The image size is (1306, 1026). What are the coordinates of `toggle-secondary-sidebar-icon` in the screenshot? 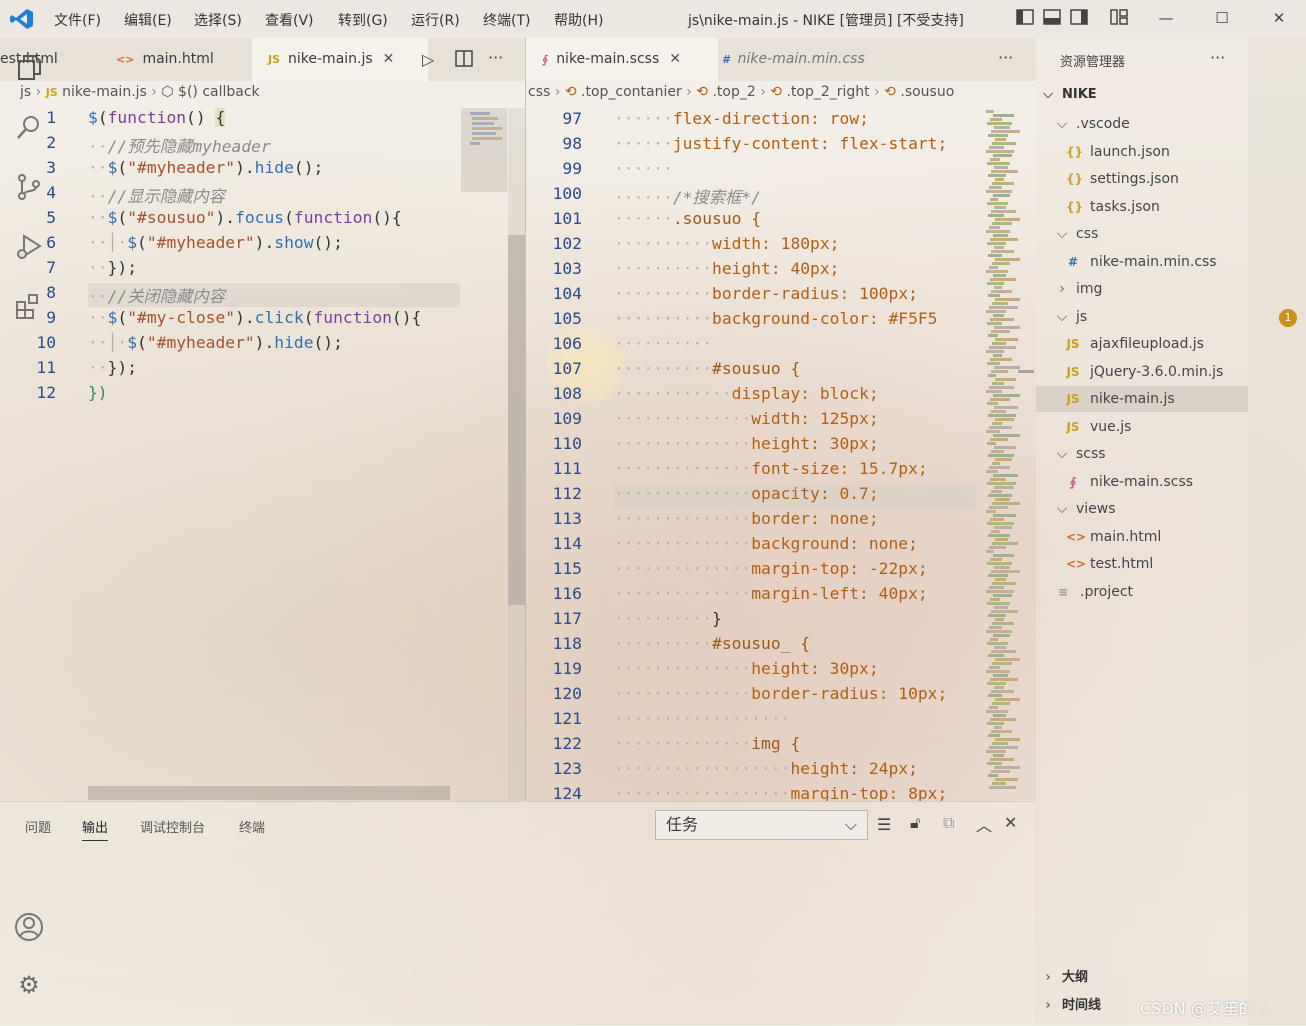 It's located at (1079, 18).